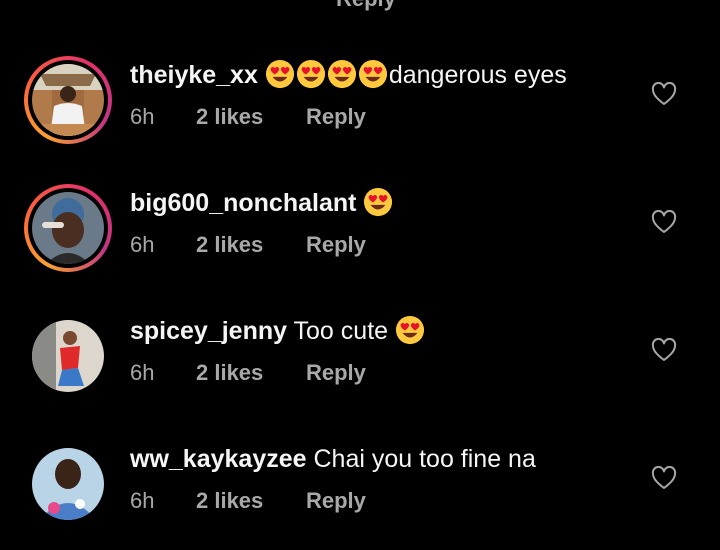 This screenshot has width=720, height=550. What do you see at coordinates (243, 203) in the screenshot?
I see `comment-username: big600_nonchalant` at bounding box center [243, 203].